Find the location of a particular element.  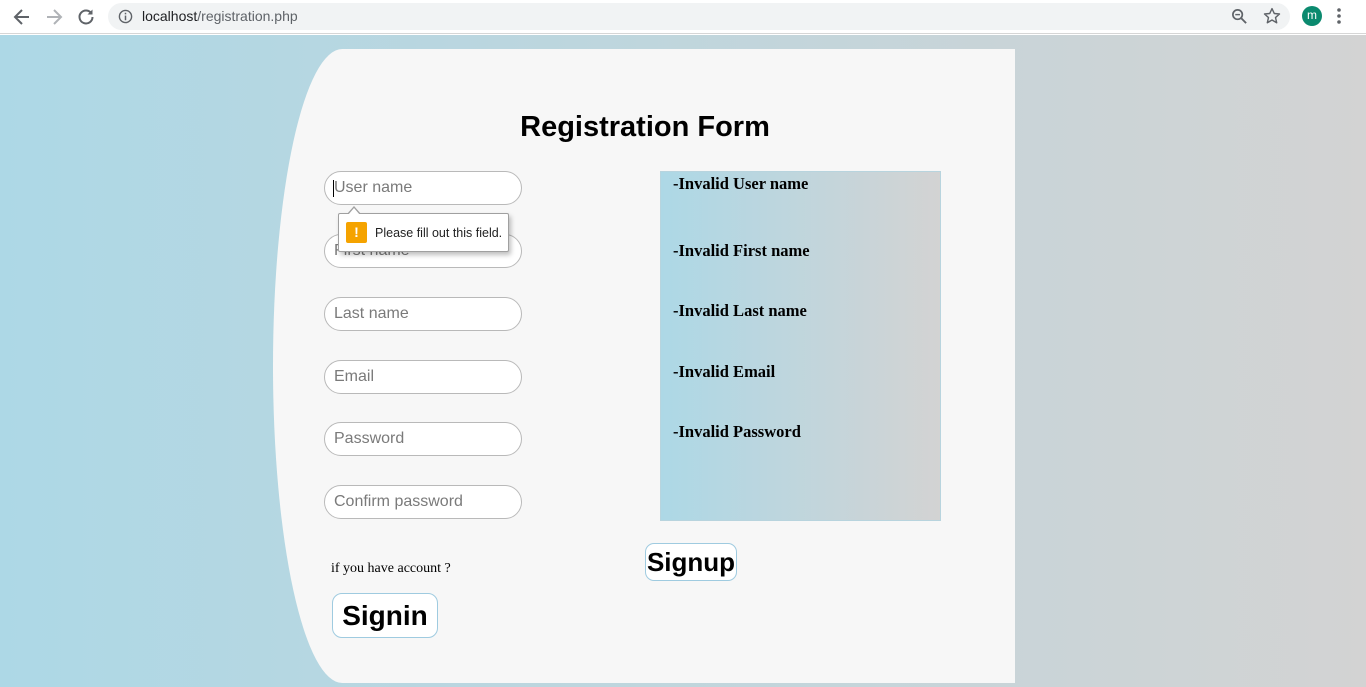

magnifier-icon is located at coordinates (1239, 16).